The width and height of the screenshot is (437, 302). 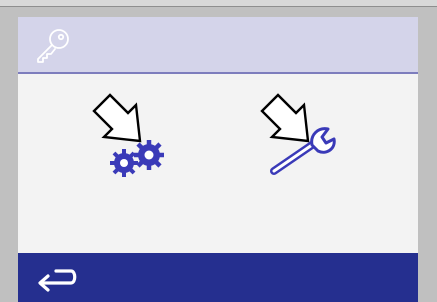 I want to click on top-divider, so click(x=218, y=3).